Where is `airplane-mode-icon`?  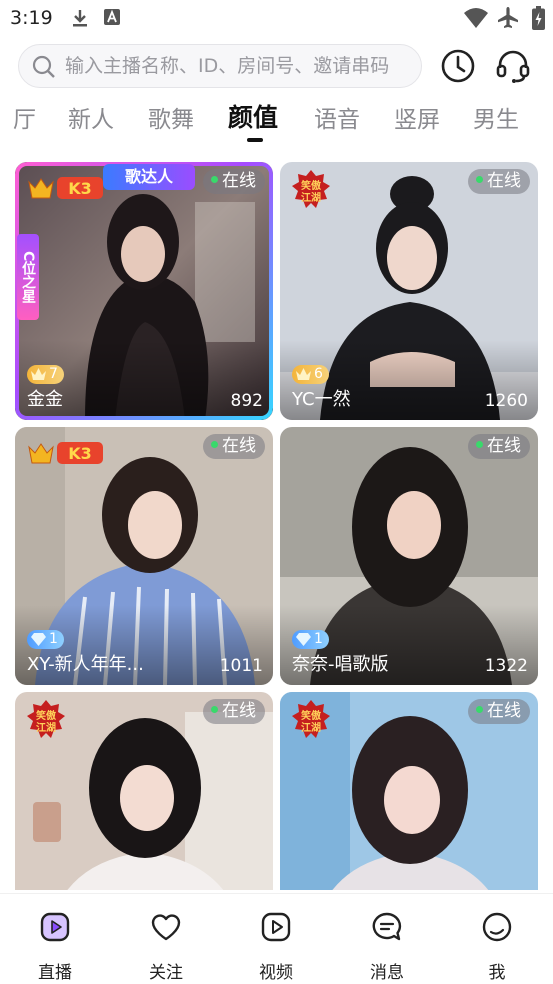
airplane-mode-icon is located at coordinates (508, 20).